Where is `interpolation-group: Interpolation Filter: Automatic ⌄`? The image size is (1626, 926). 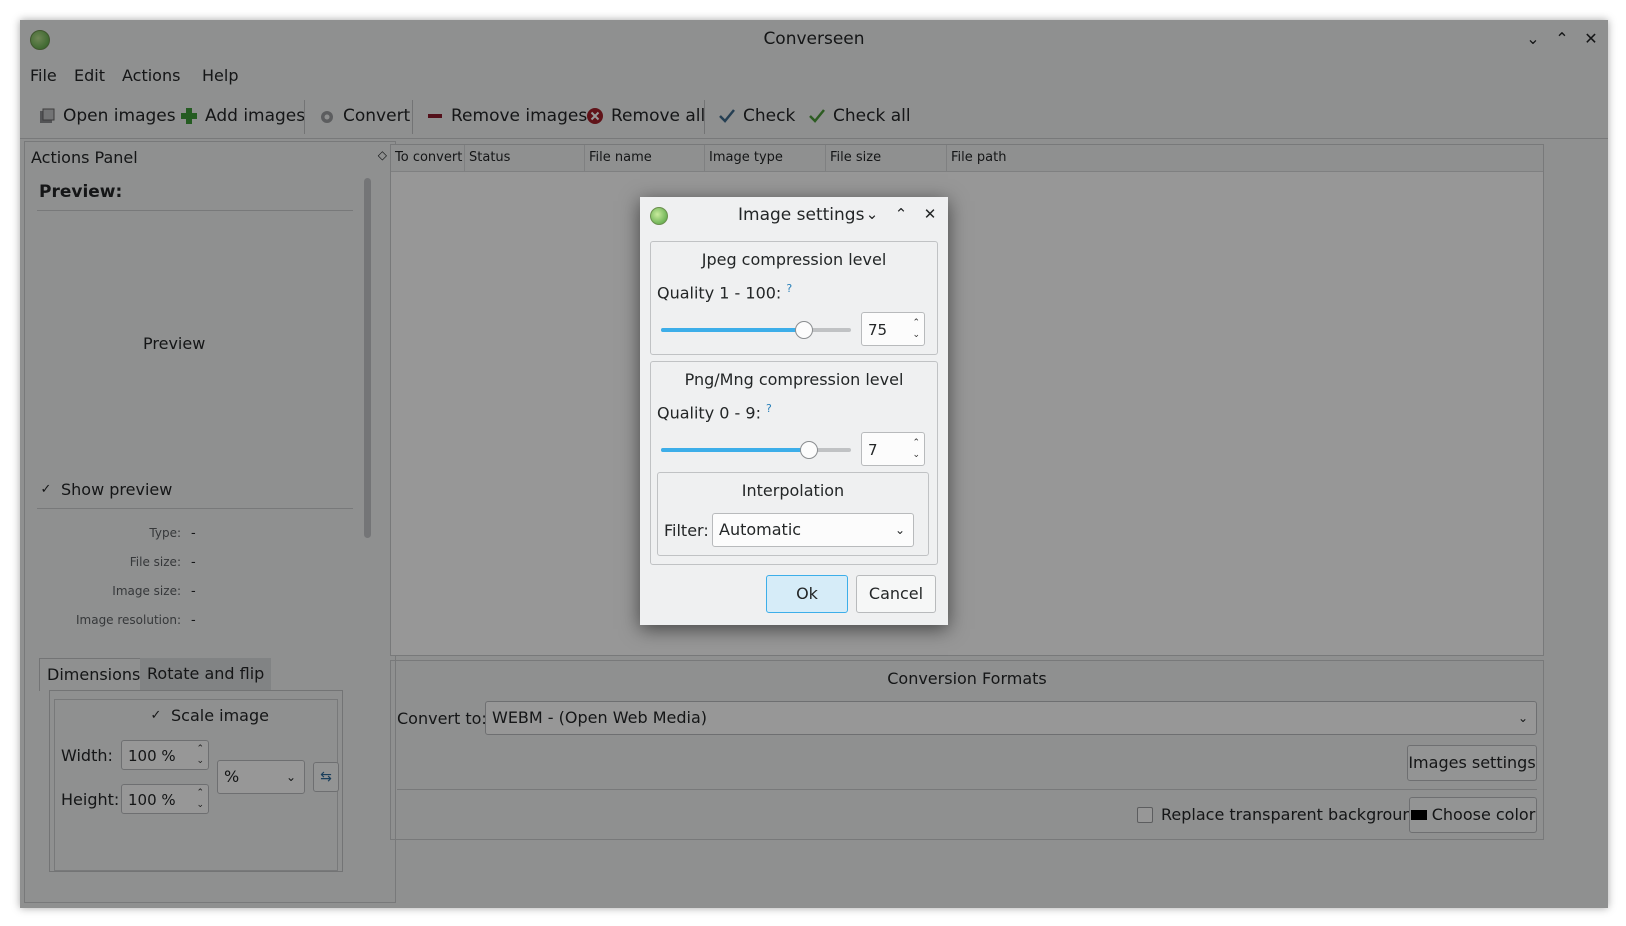
interpolation-group: Interpolation Filter: Automatic ⌄ is located at coordinates (793, 514).